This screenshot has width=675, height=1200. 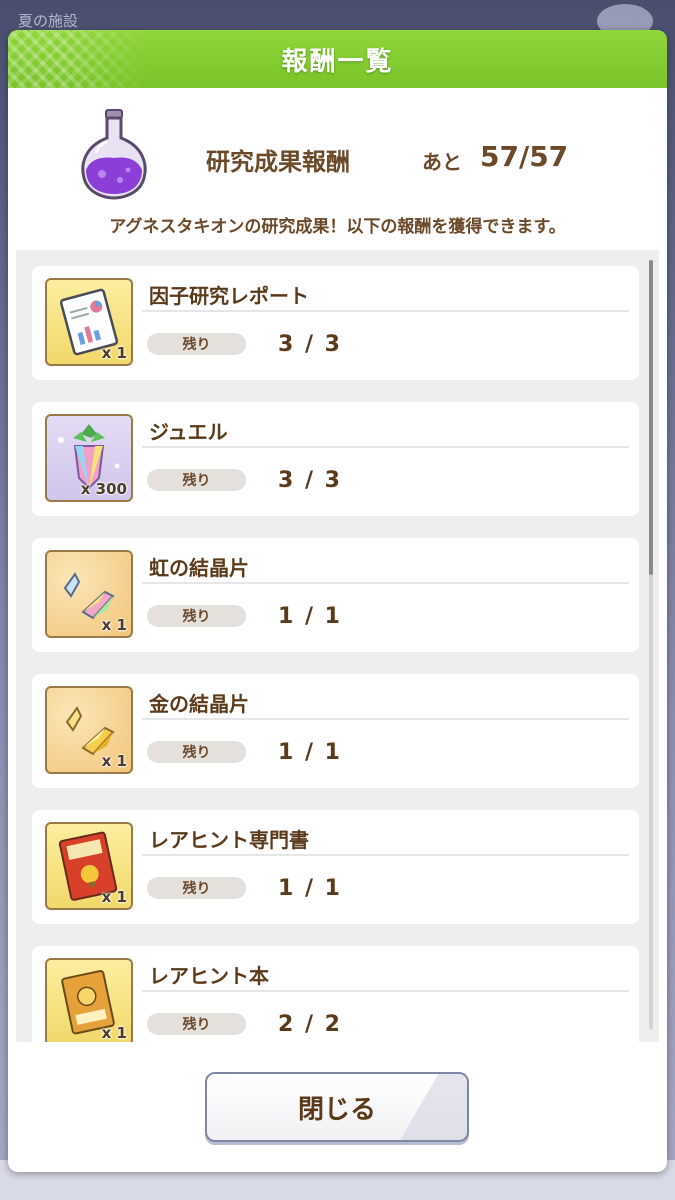 What do you see at coordinates (48, 21) in the screenshot?
I see `background-text: 夏の施設` at bounding box center [48, 21].